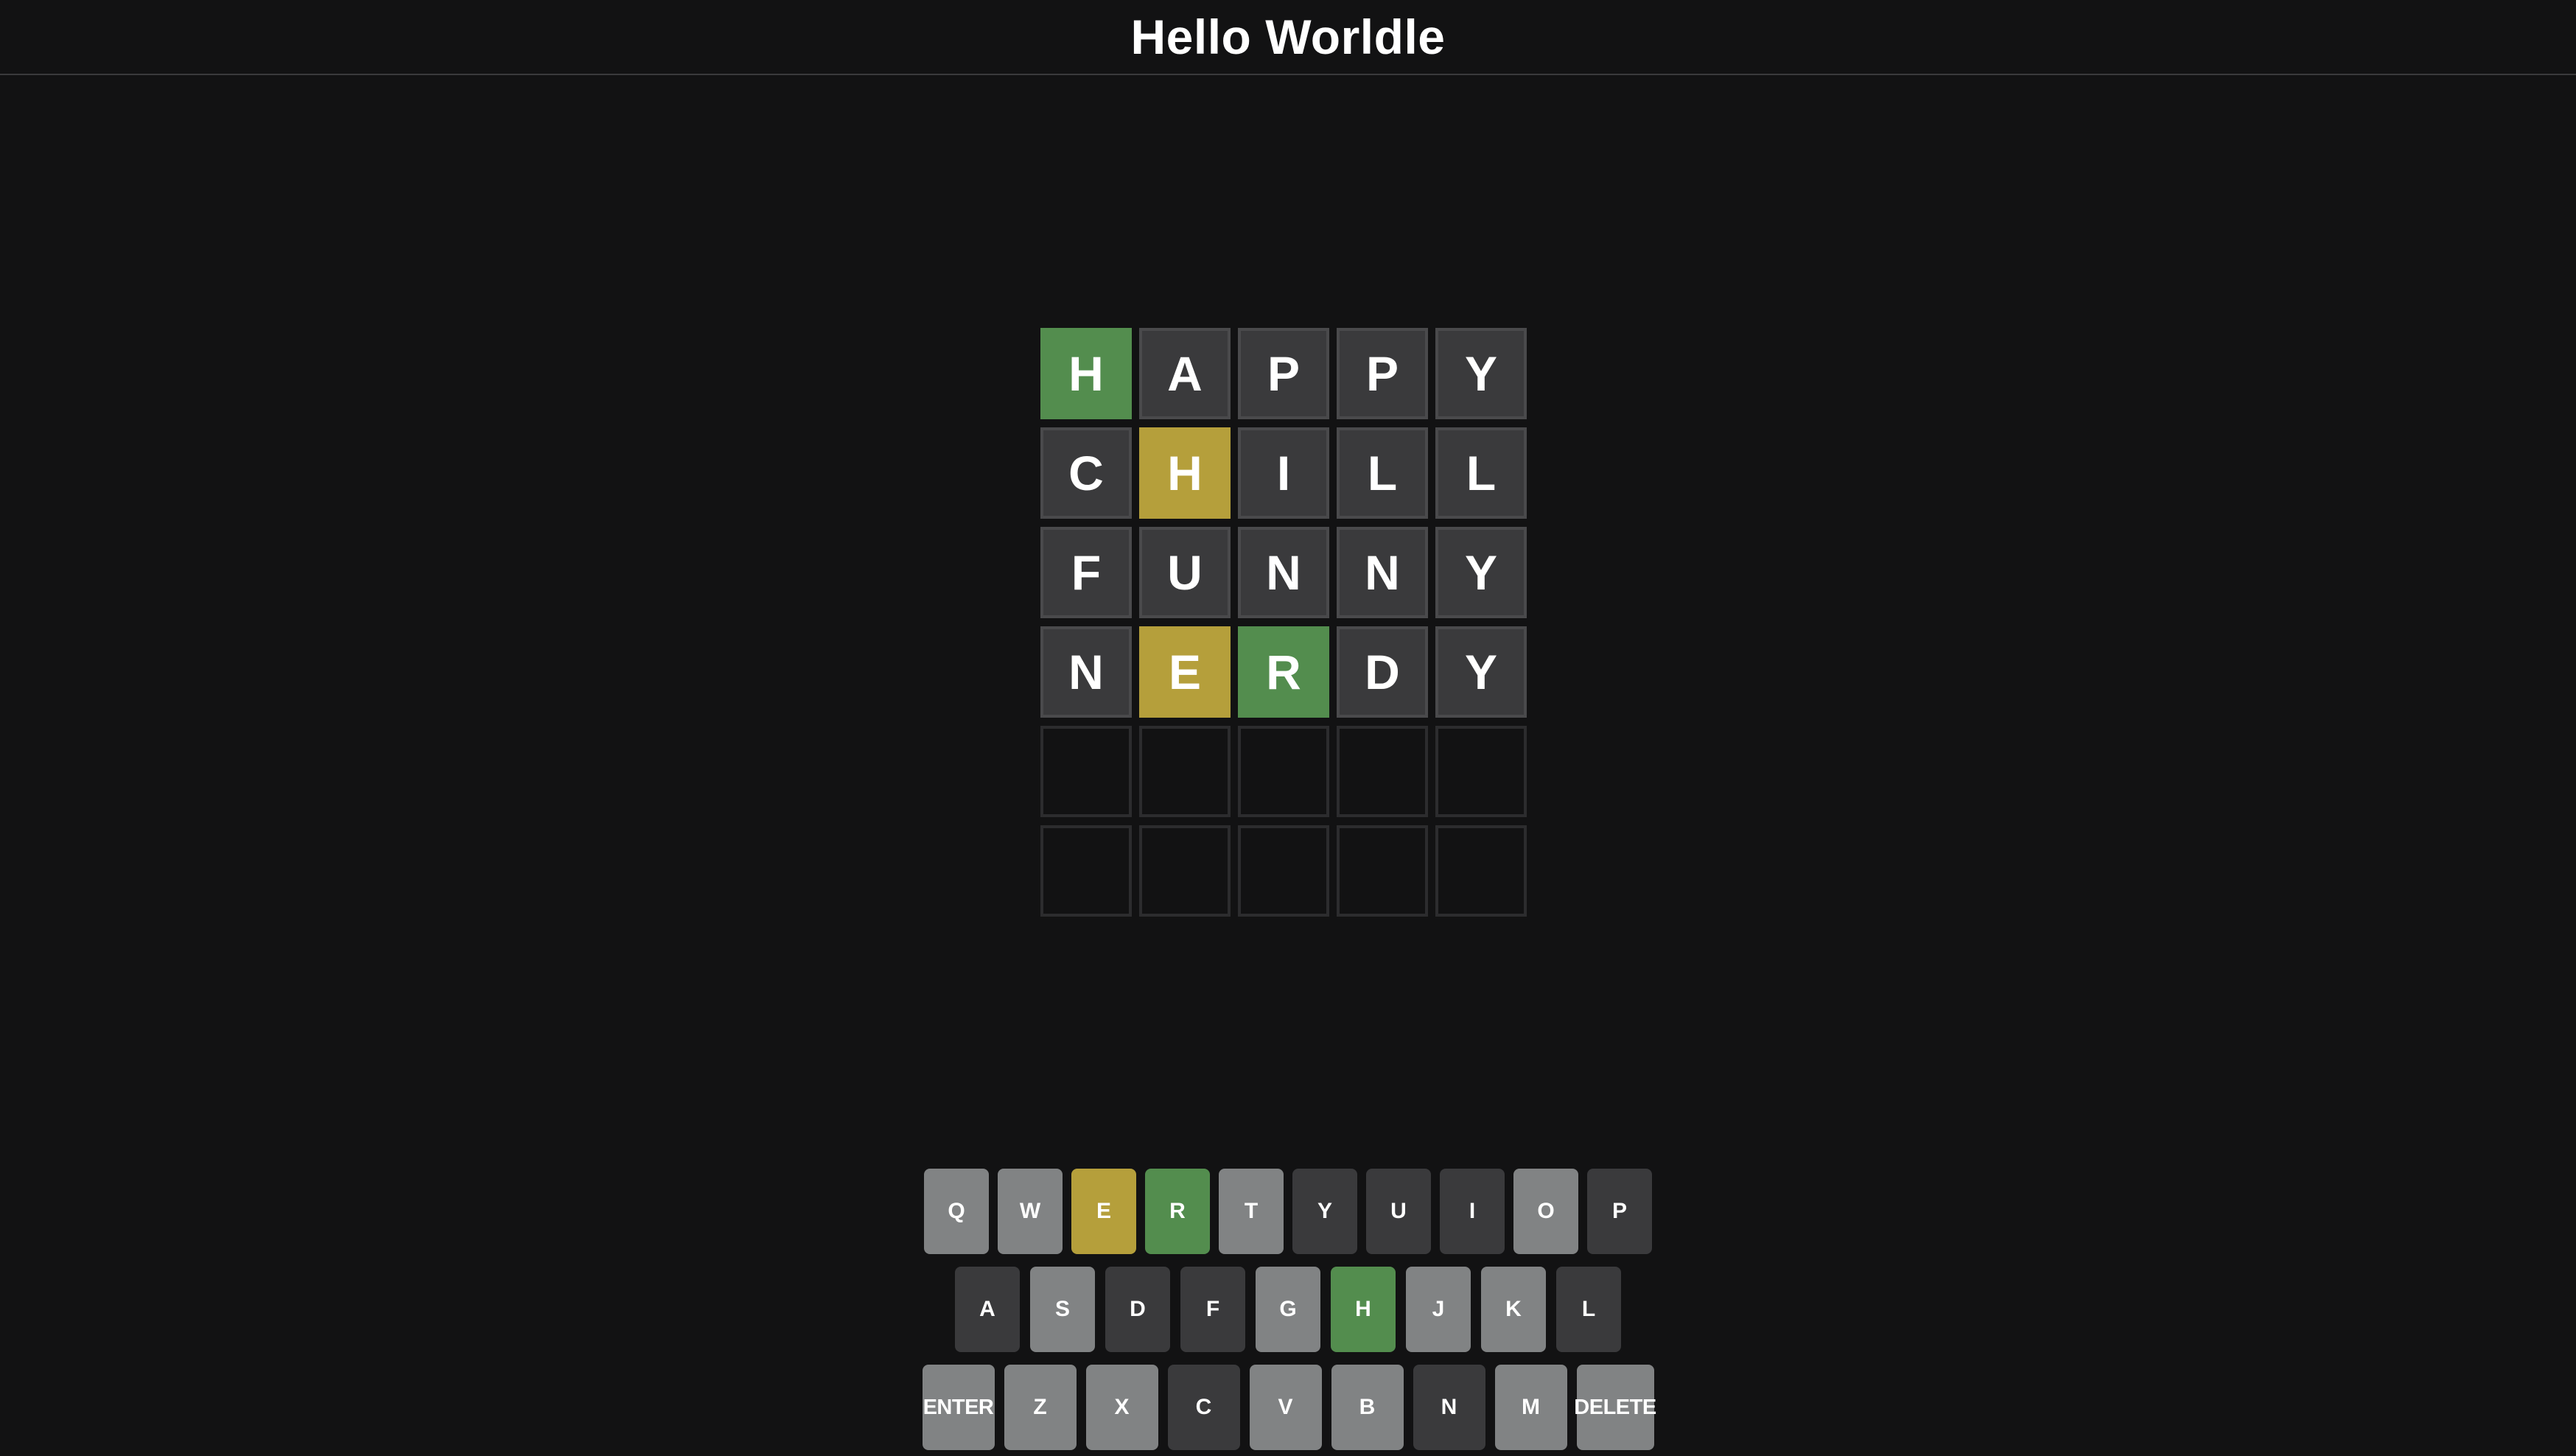 The height and width of the screenshot is (1456, 2576). Describe the element at coordinates (1086, 572) in the screenshot. I see `board-tile: F` at that location.